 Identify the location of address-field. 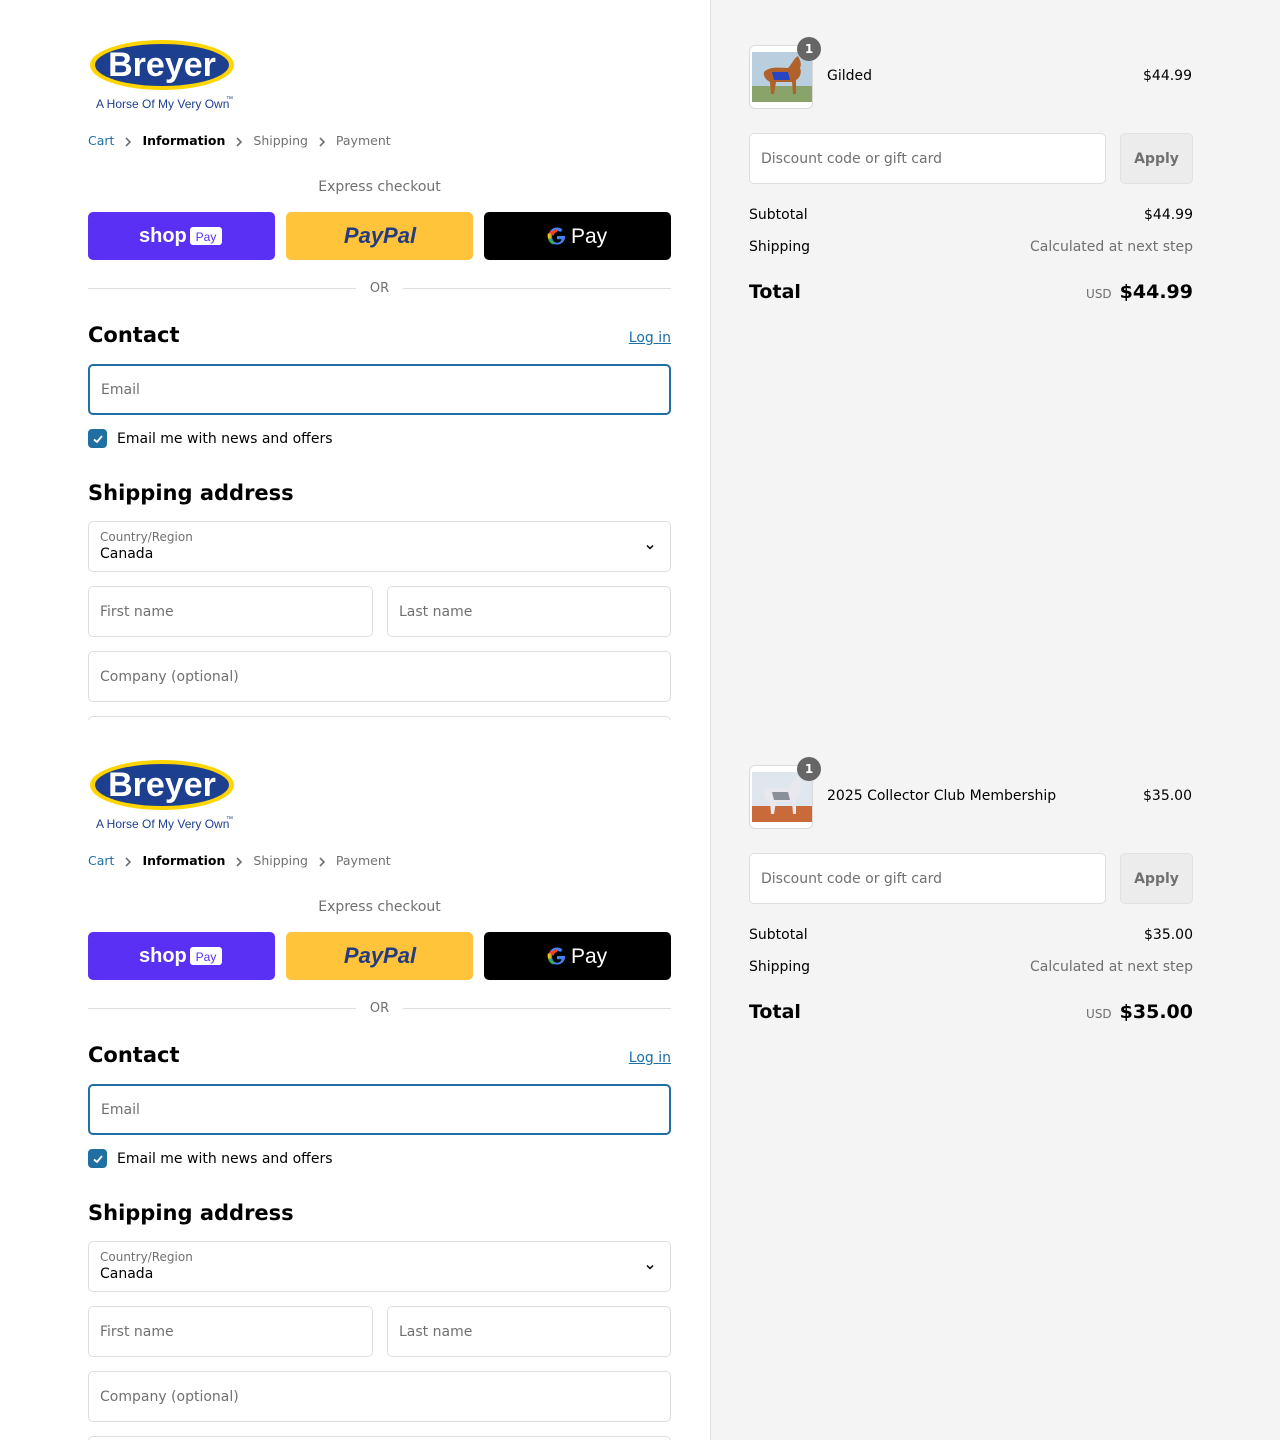
(379, 1438).